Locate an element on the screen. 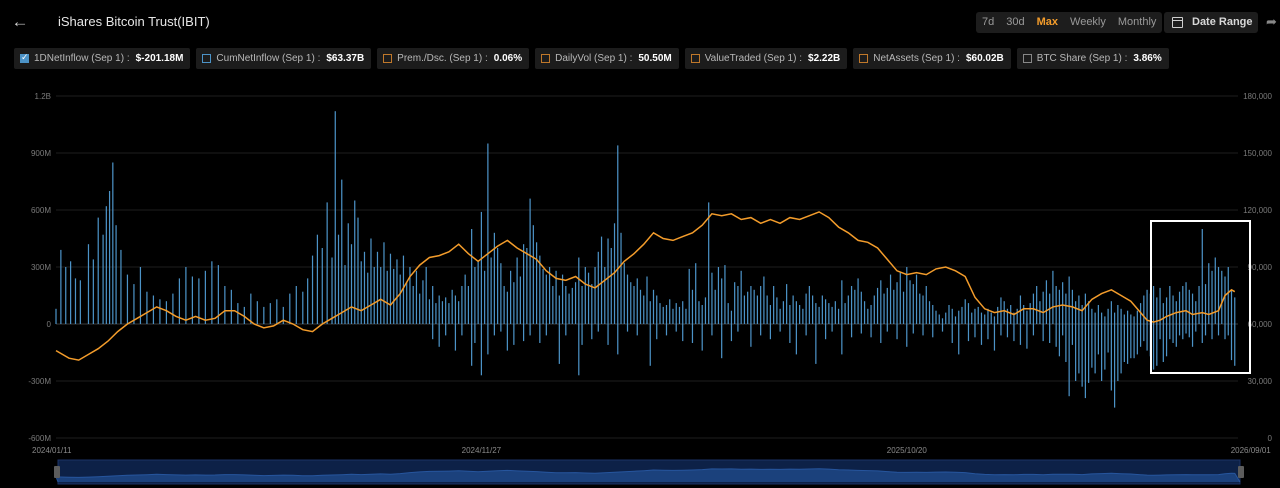 The image size is (1280, 488). share-icon: ➦ is located at coordinates (1271, 22).